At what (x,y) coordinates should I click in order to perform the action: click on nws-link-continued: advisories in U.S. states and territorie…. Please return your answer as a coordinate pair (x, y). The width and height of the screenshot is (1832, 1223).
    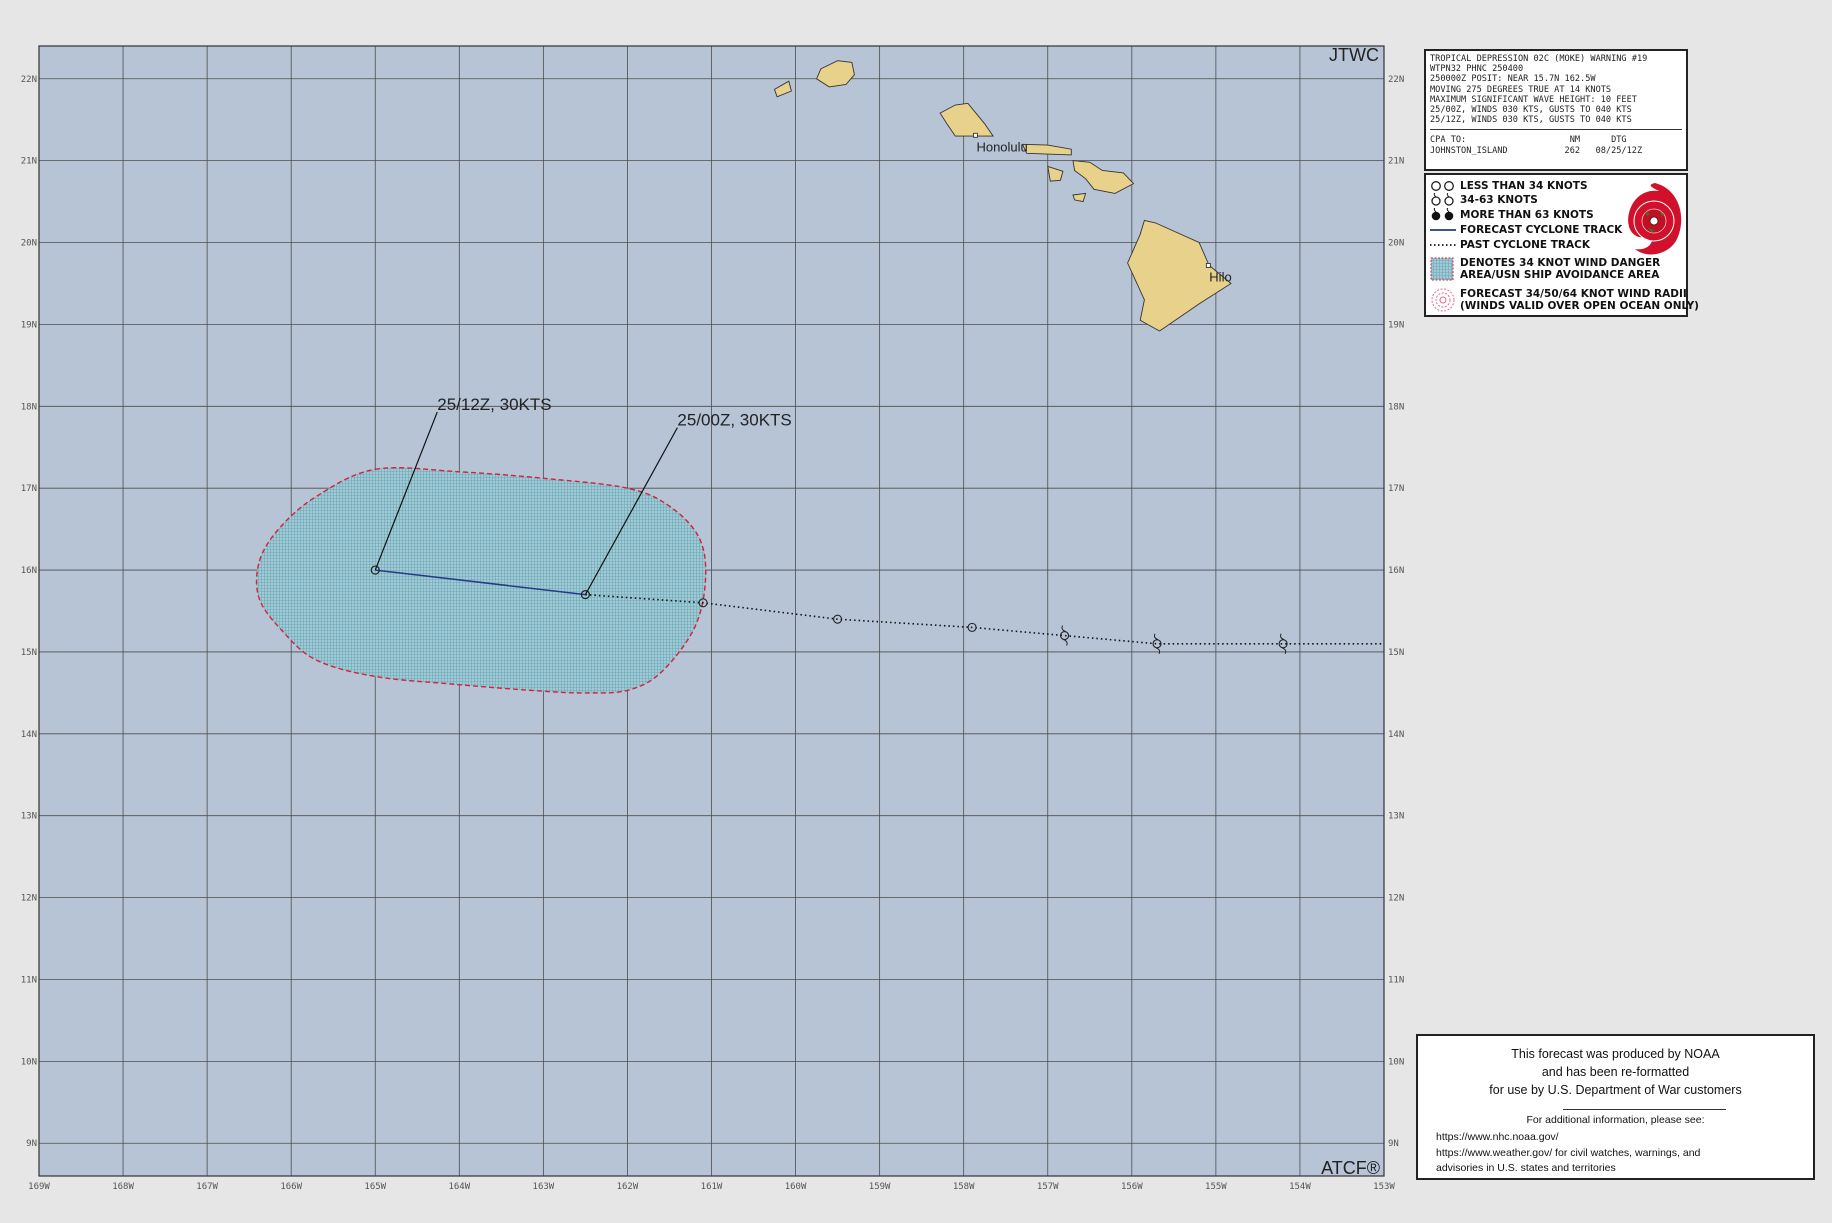
    Looking at the image, I should click on (1526, 1168).